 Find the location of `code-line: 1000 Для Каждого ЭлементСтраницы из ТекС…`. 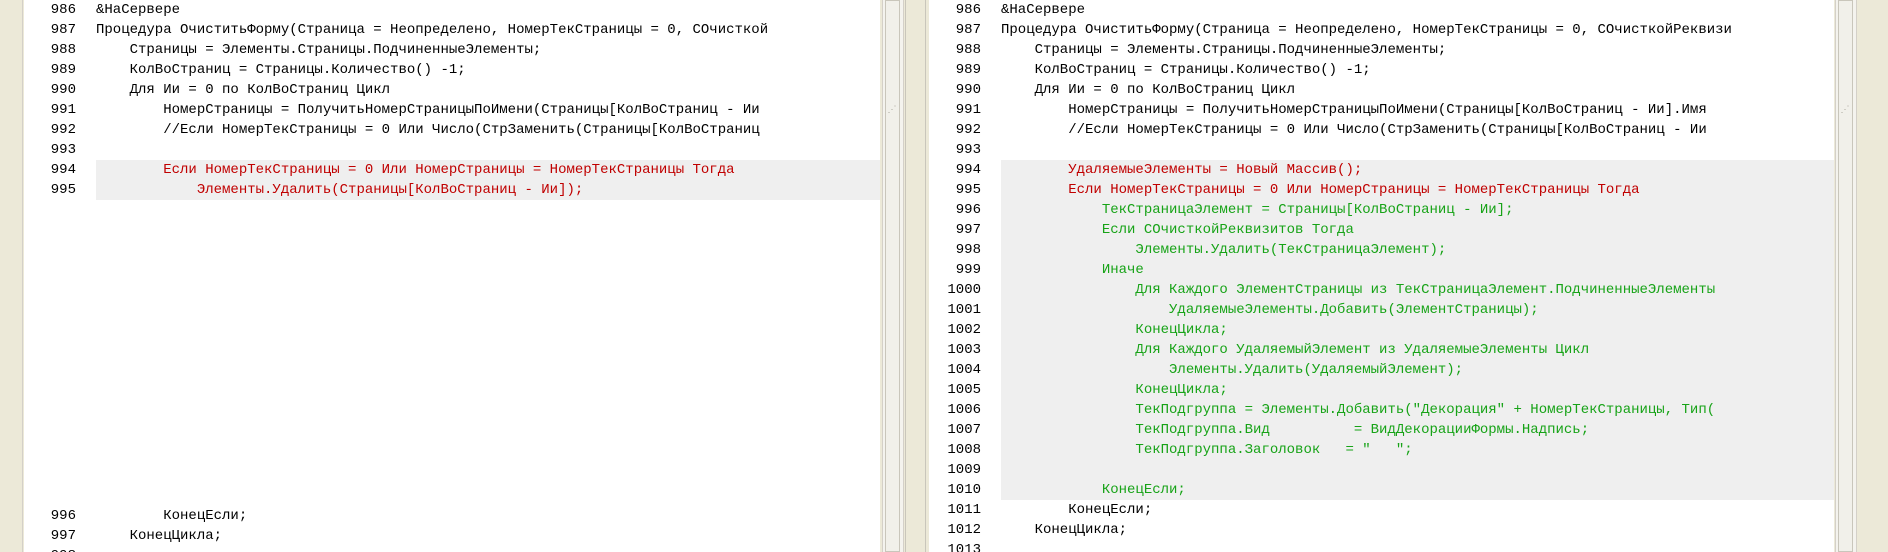

code-line: 1000 Для Каждого ЭлементСтраницы из ТекС… is located at coordinates (1381, 290).